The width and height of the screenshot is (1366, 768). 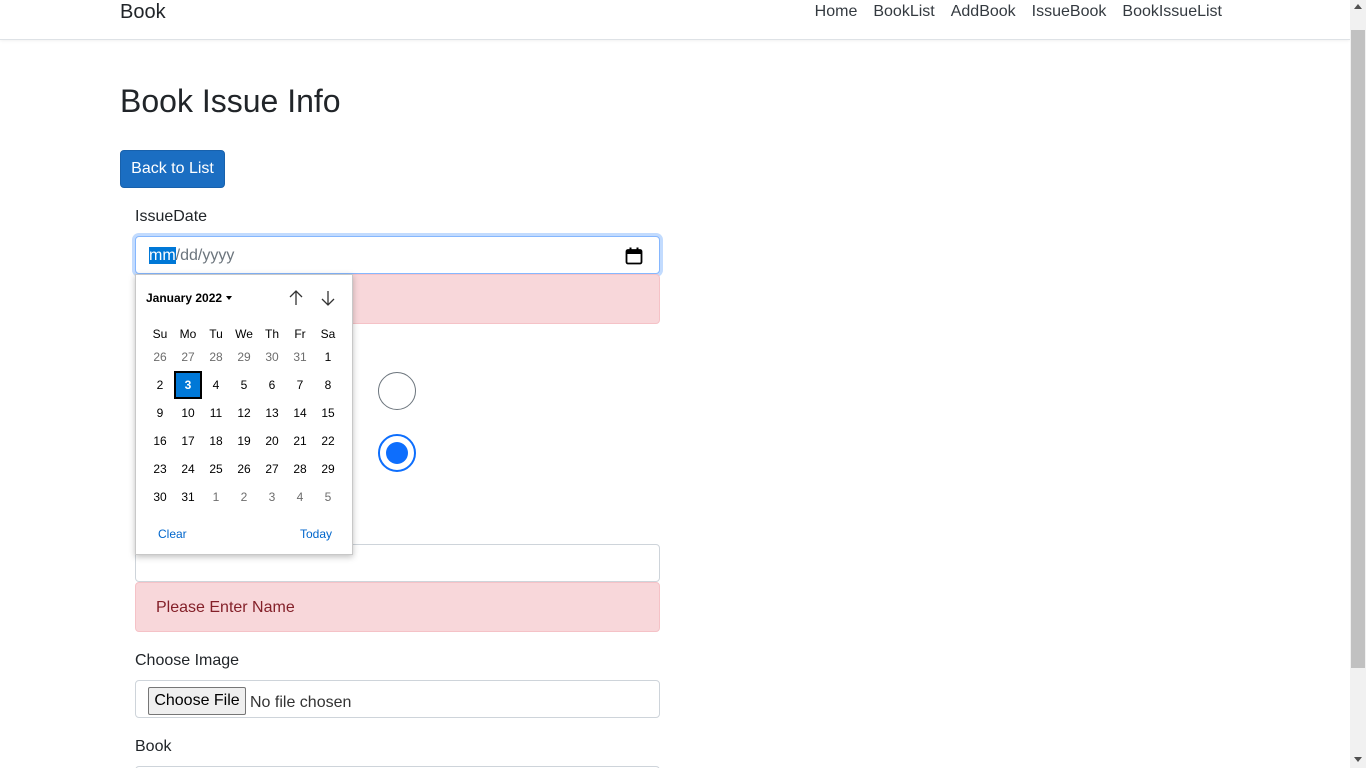 I want to click on calendar-day: 15, so click(x=328, y=413).